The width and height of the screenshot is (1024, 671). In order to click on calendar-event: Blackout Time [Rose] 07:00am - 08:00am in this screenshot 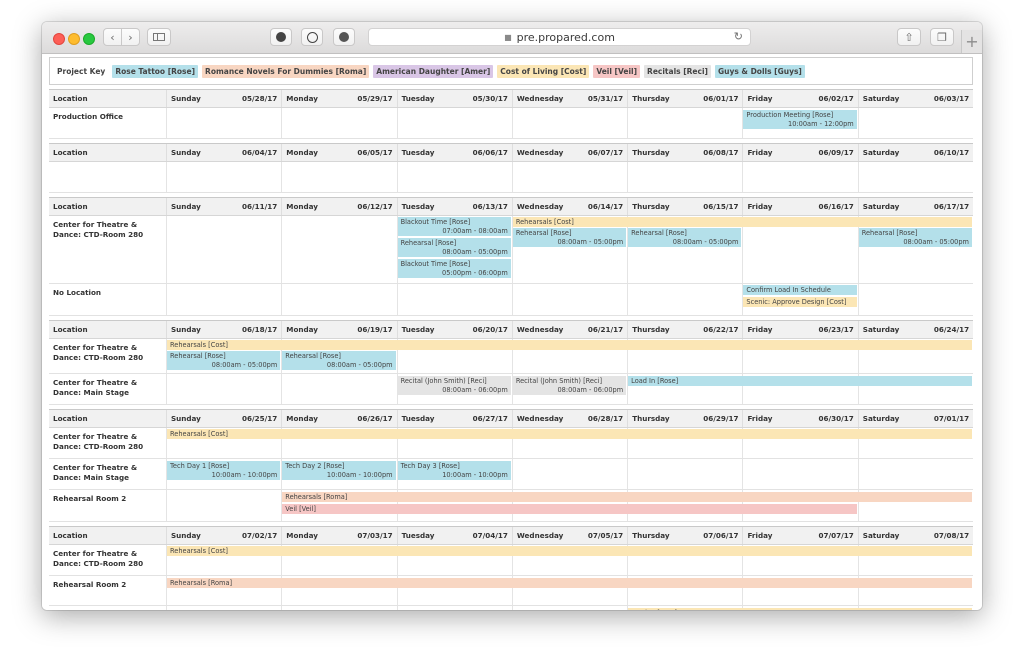, I will do `click(454, 226)`.